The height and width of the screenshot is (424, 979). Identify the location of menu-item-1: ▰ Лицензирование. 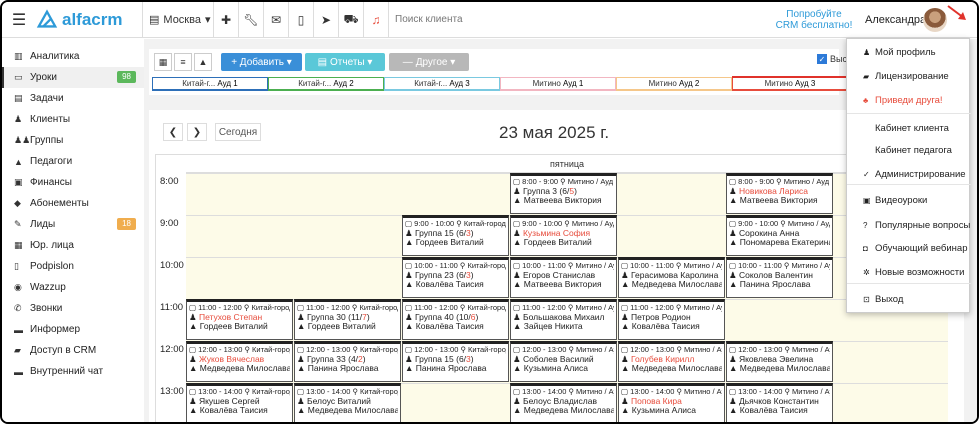
(909, 76).